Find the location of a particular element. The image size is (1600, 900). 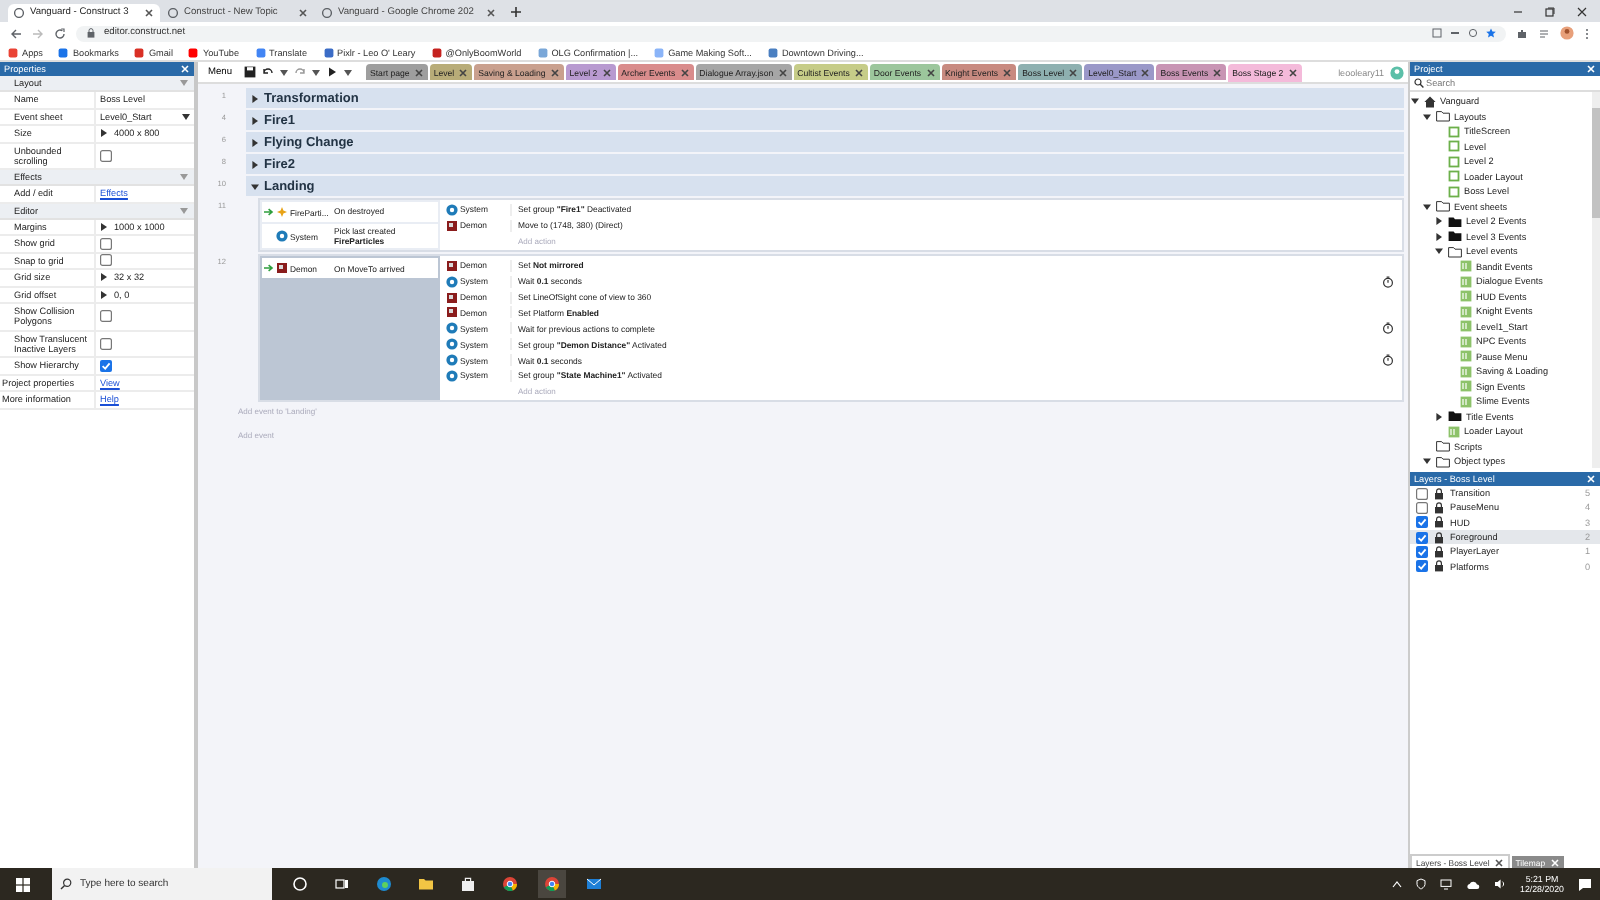

network-icon is located at coordinates (1446, 884).